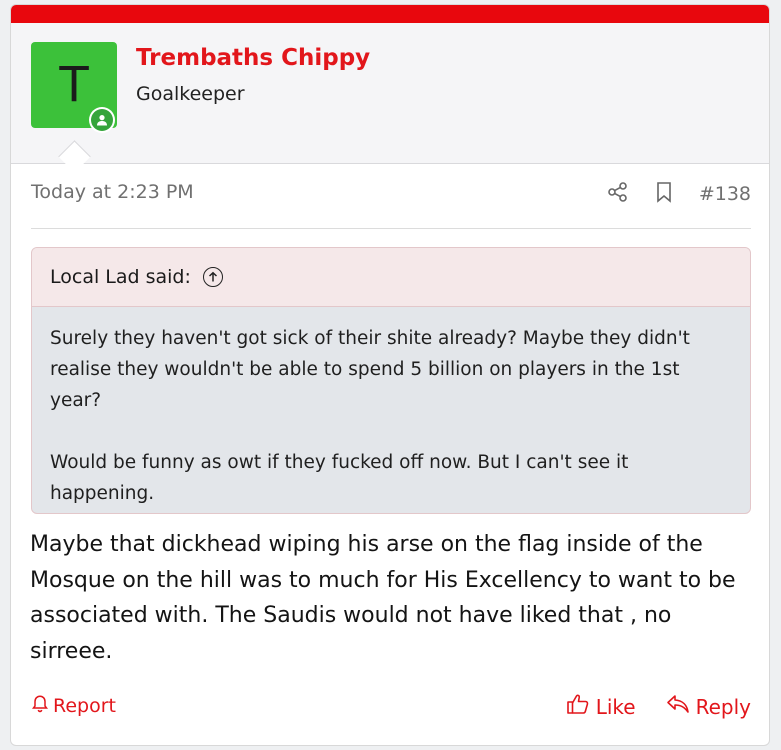 Image resolution: width=781 pixels, height=750 pixels. I want to click on post-date-link: Today at 2:23 PM, so click(112, 192).